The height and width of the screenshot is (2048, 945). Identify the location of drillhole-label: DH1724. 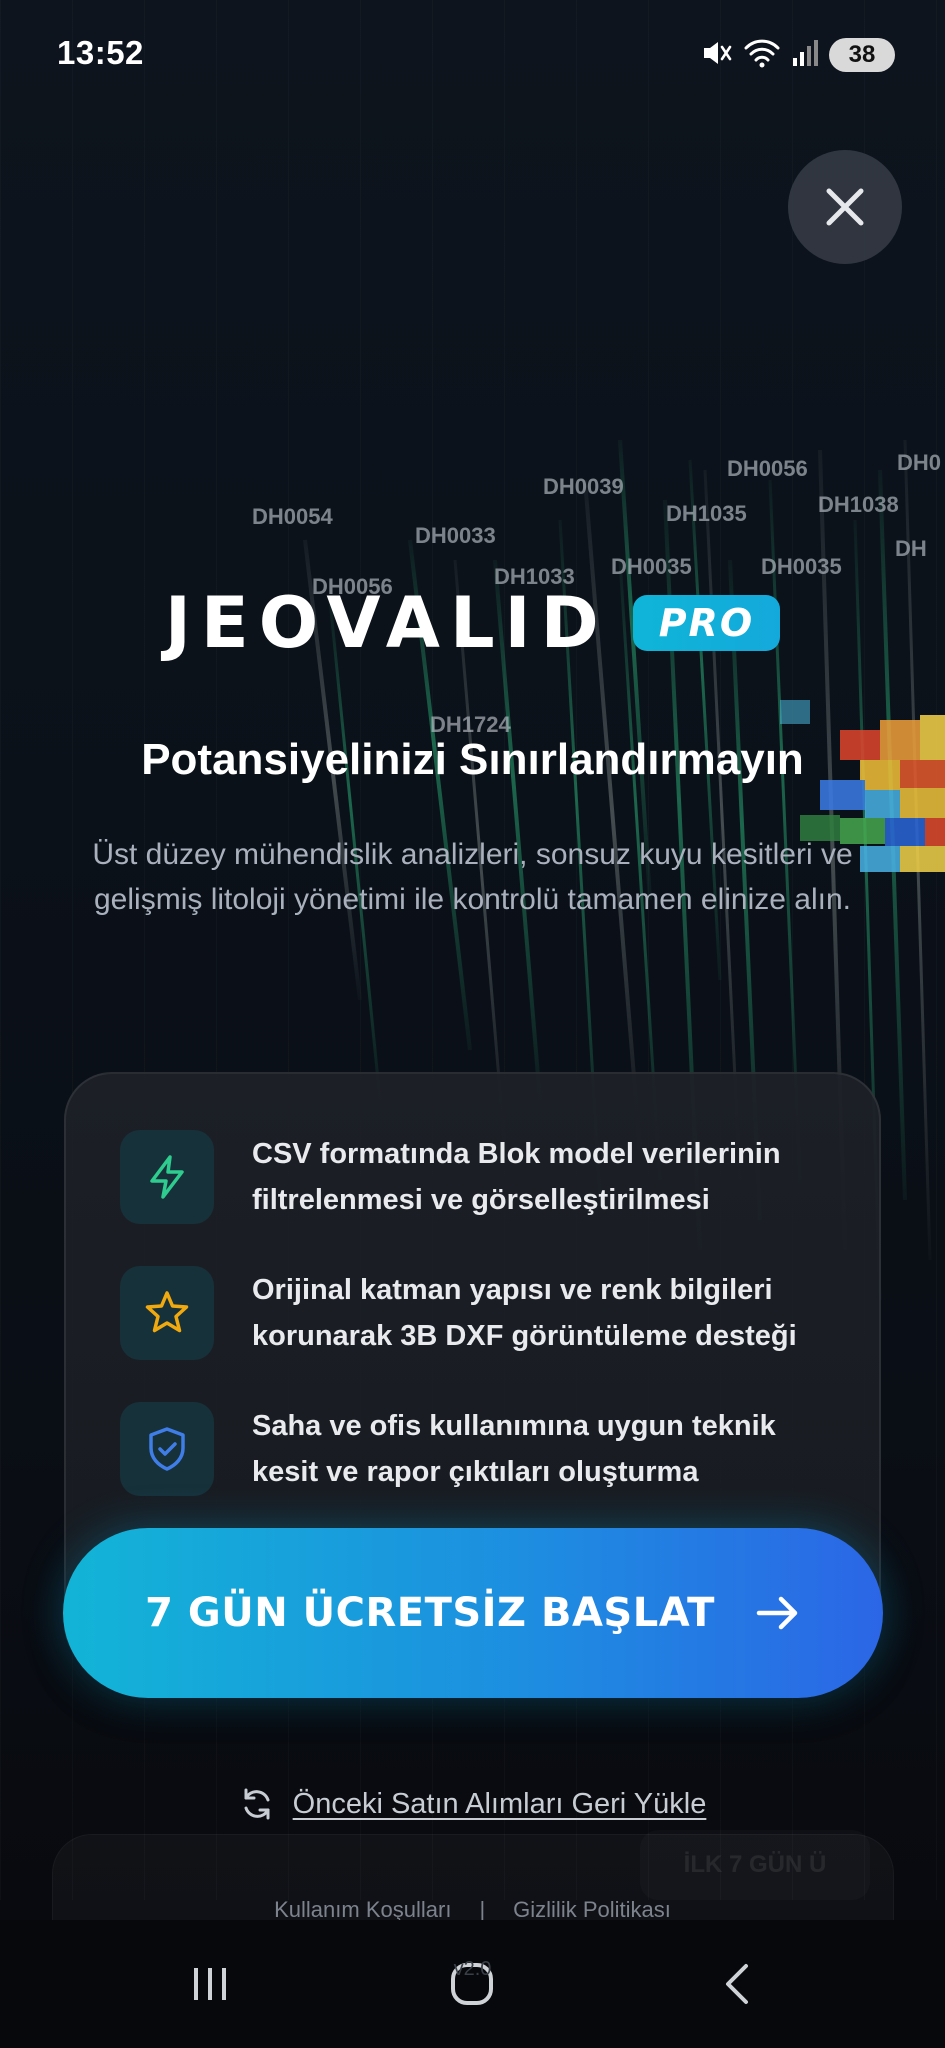
(470, 724).